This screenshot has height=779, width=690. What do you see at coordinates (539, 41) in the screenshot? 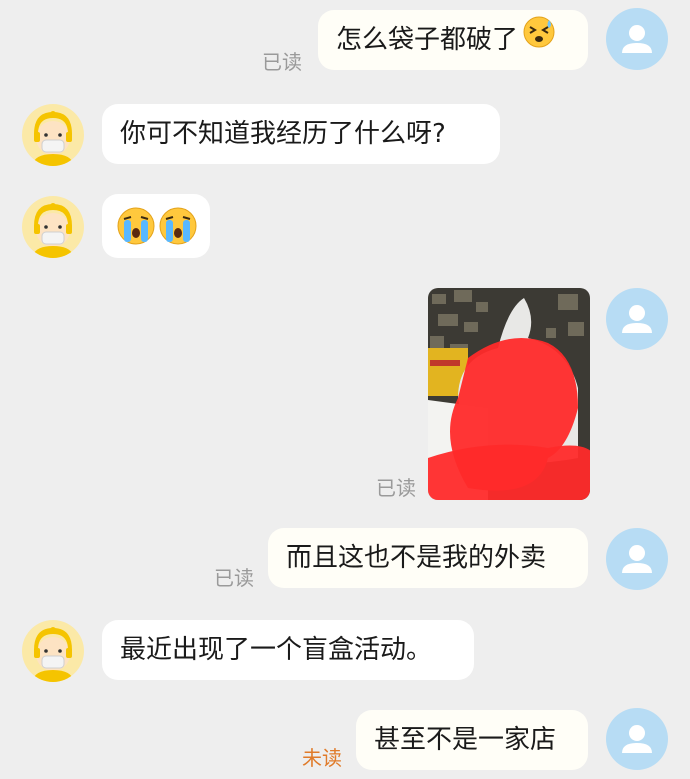
I see `dizzy-sweat-emoji-icon` at bounding box center [539, 41].